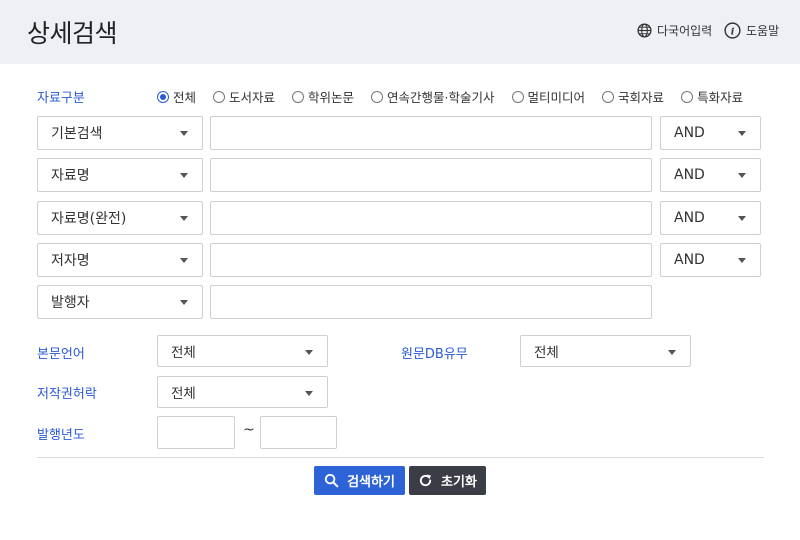 This screenshot has height=540, width=800. I want to click on radio-multimedia: 멀티미디어, so click(548, 96).